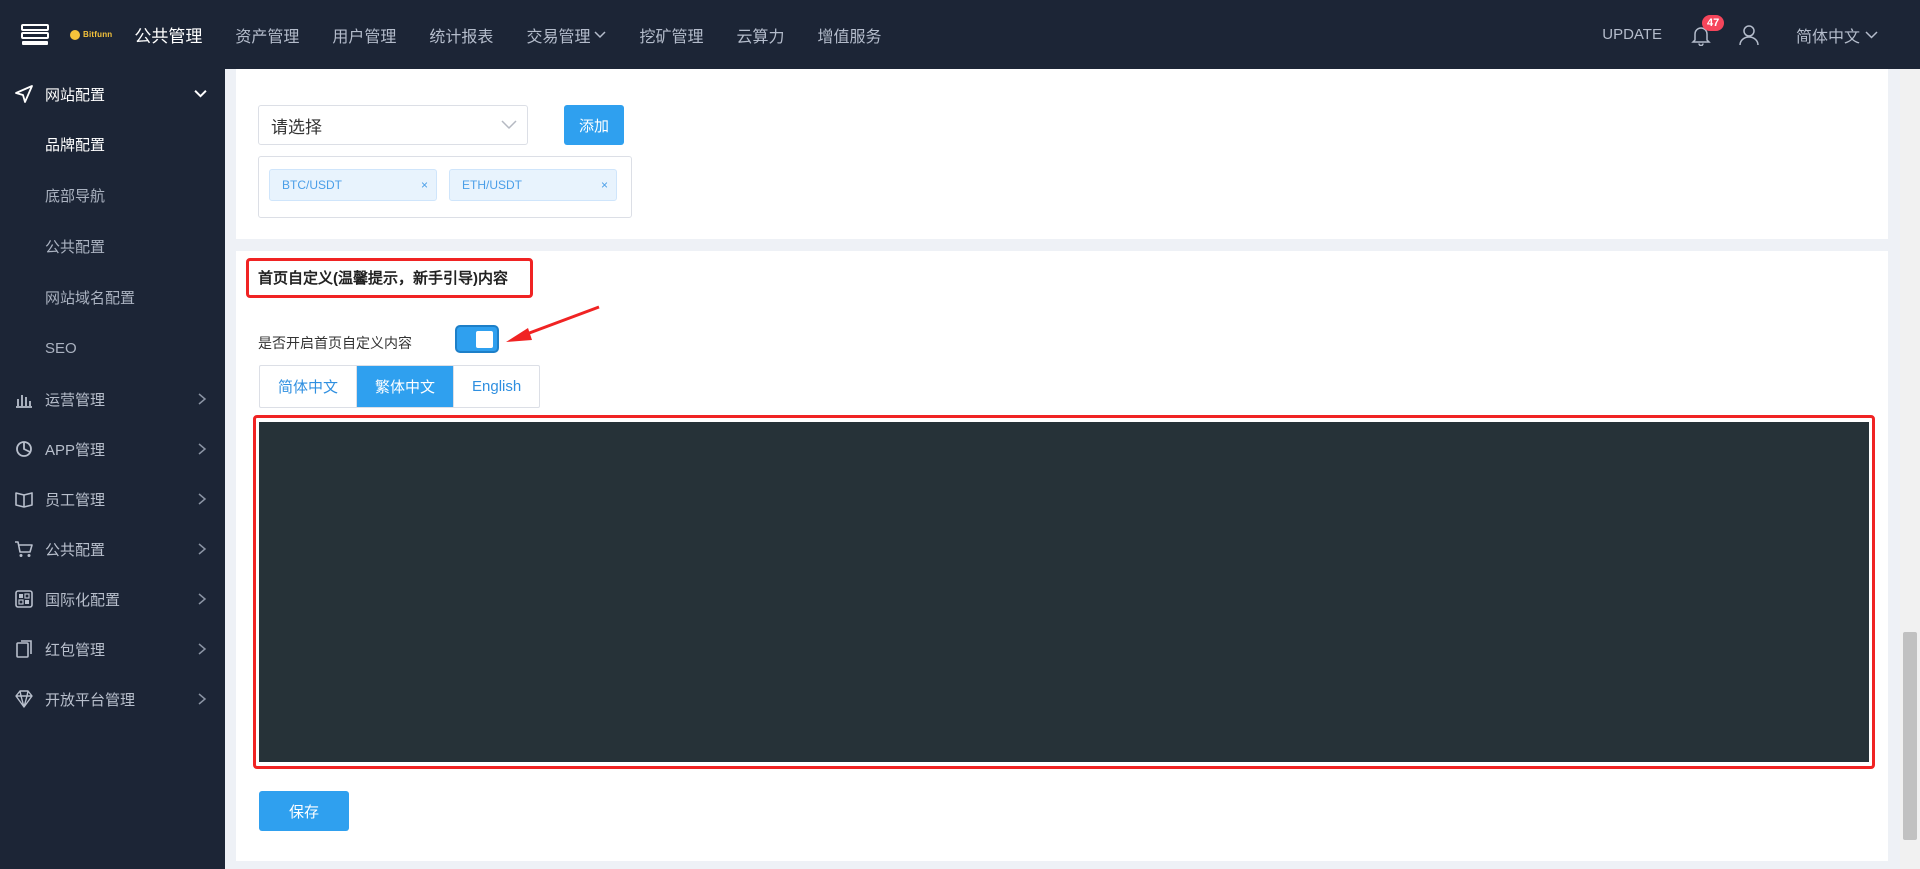 The height and width of the screenshot is (869, 1920). I want to click on grid-icon, so click(24, 599).